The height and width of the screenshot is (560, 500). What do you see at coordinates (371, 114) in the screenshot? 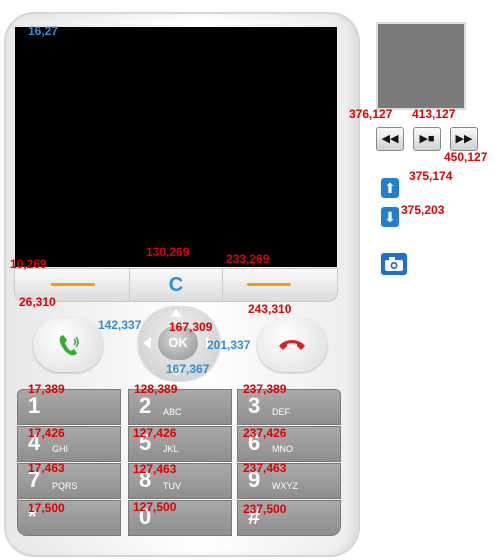
I see `coord-label-rewind: 376,127` at bounding box center [371, 114].